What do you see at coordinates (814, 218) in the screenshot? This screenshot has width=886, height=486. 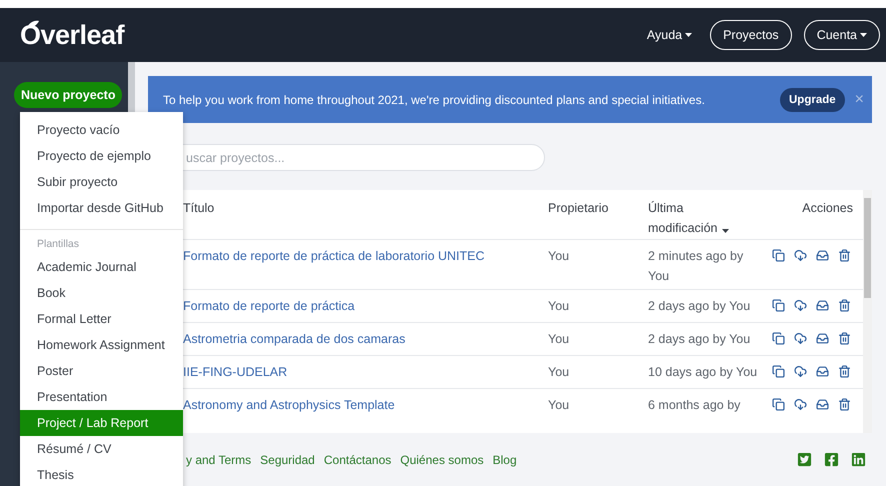 I see `column-header: Acciones` at bounding box center [814, 218].